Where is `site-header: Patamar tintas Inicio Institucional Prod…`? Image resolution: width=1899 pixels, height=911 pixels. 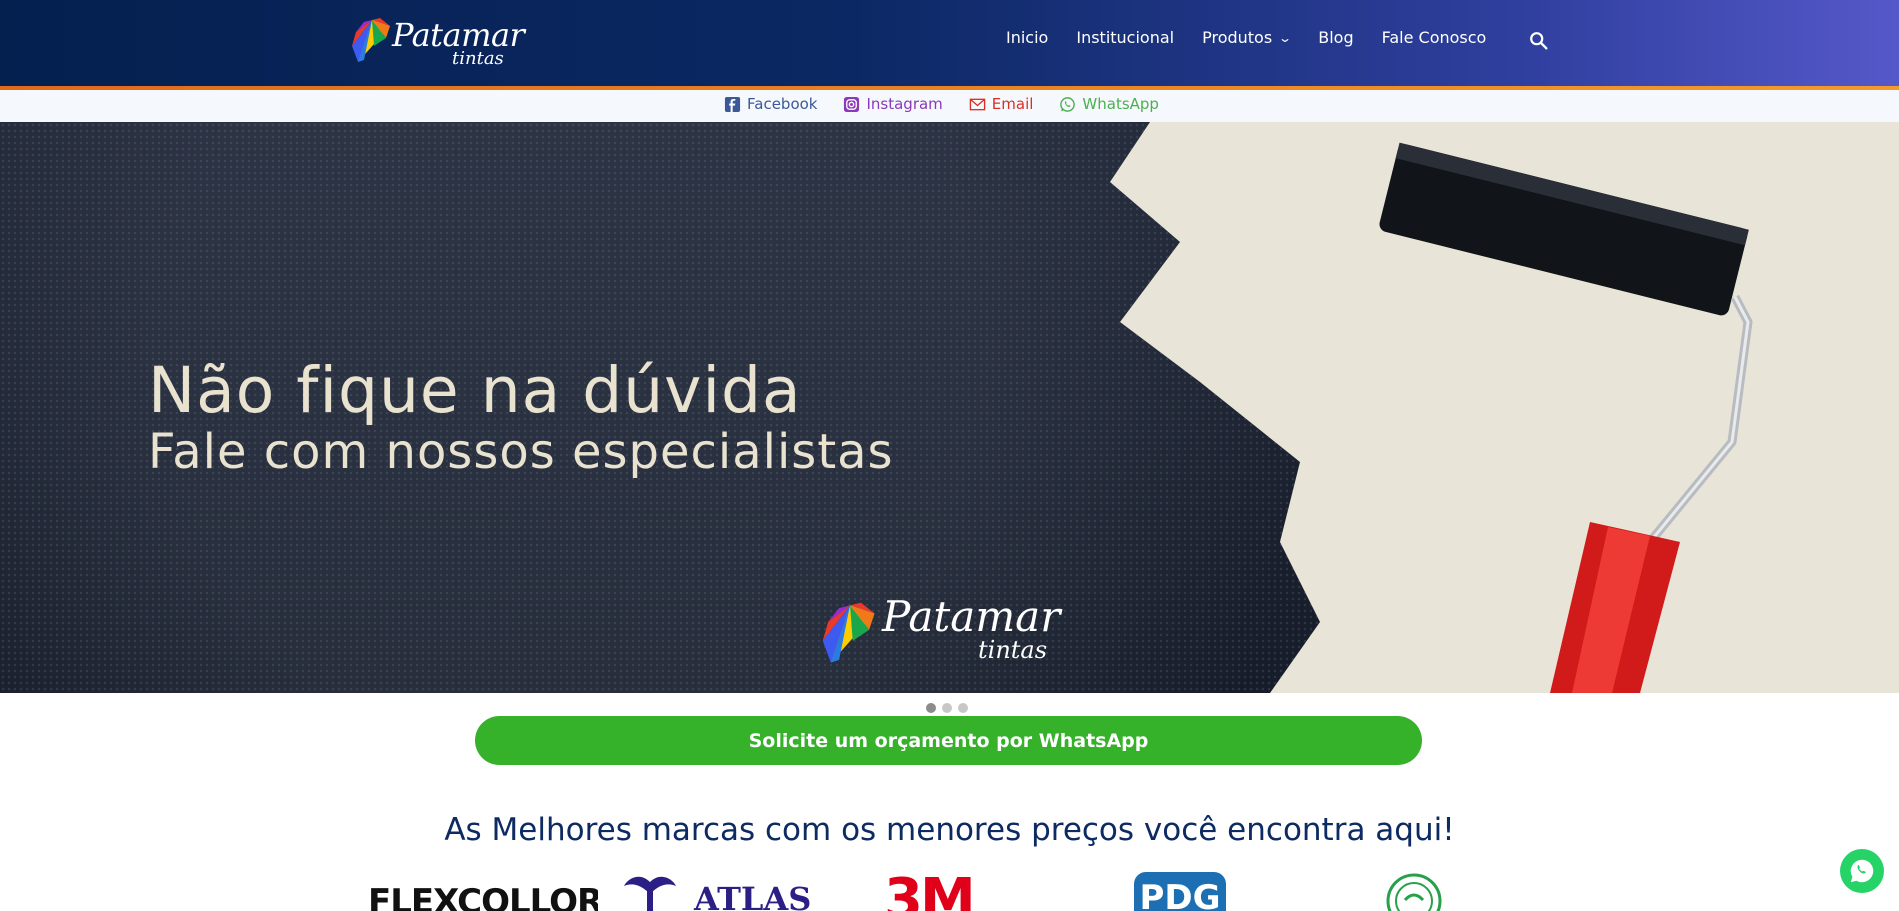
site-header: Patamar tintas Inicio Institucional Prod… is located at coordinates (949, 43).